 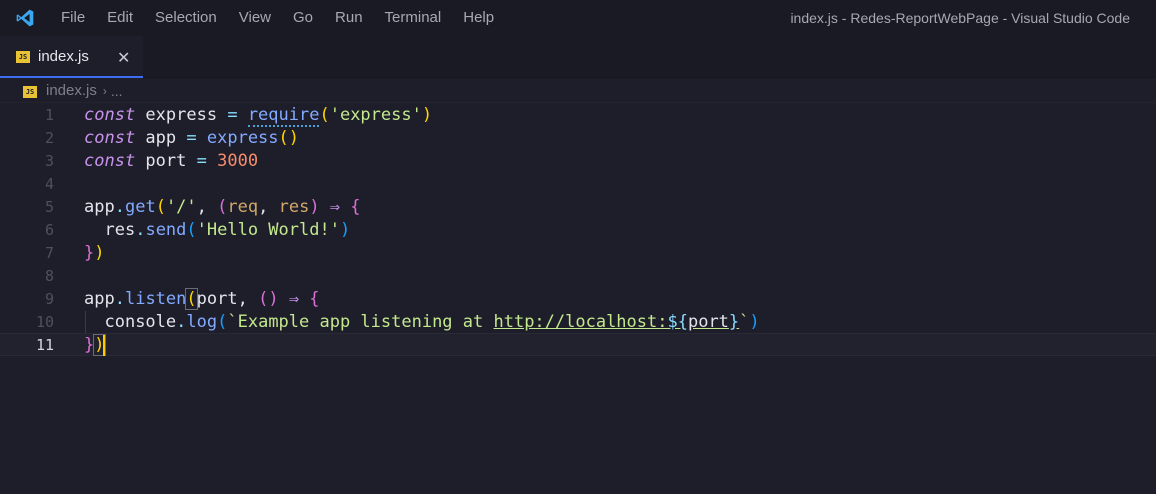 What do you see at coordinates (232, 115) in the screenshot?
I see `token-operator: =` at bounding box center [232, 115].